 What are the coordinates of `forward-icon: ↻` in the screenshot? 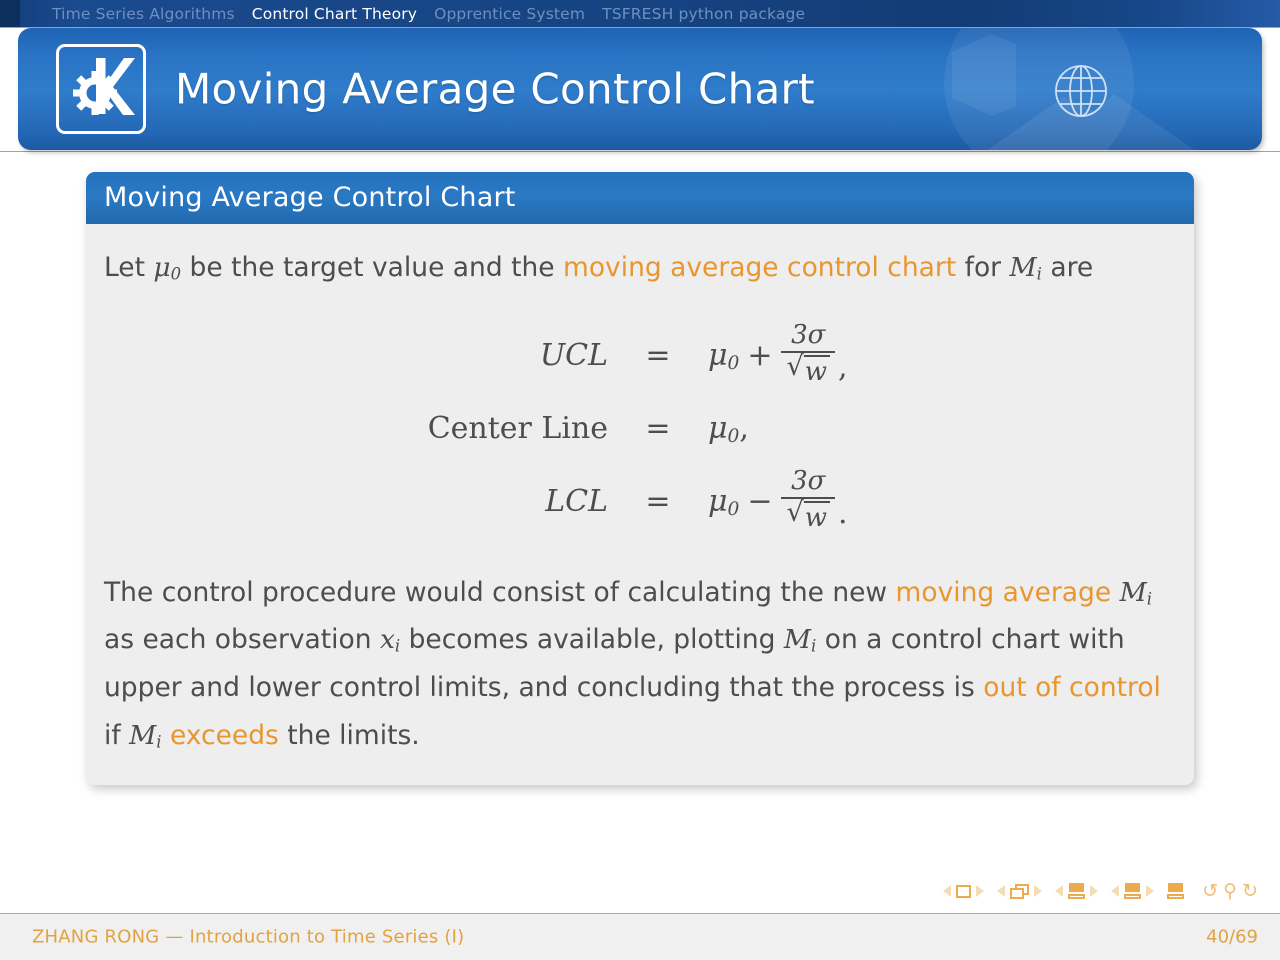 It's located at (1250, 891).